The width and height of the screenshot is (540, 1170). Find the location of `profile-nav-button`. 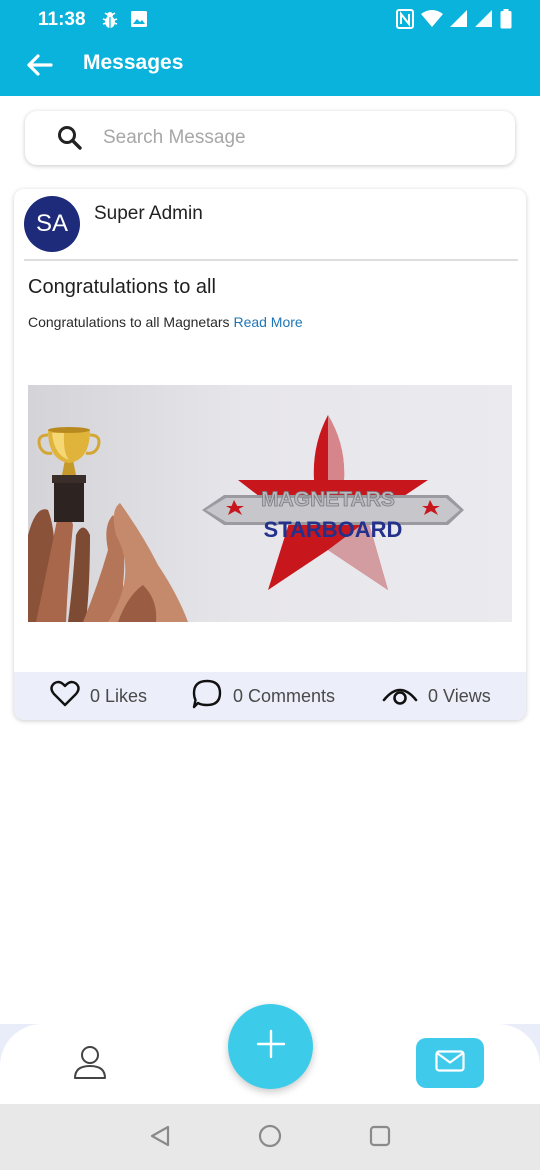

profile-nav-button is located at coordinates (90, 1064).